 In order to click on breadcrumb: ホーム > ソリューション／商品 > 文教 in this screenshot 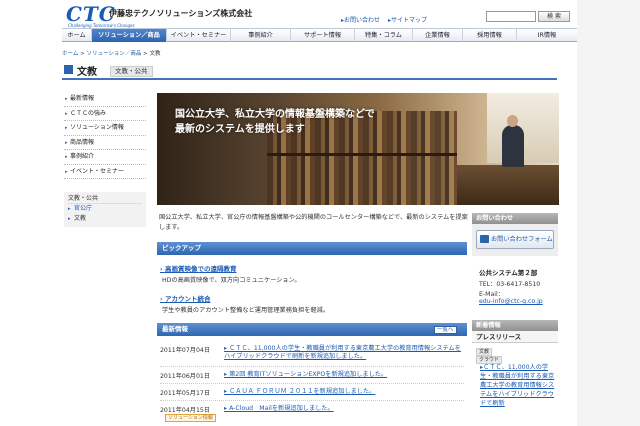, I will do `click(111, 53)`.